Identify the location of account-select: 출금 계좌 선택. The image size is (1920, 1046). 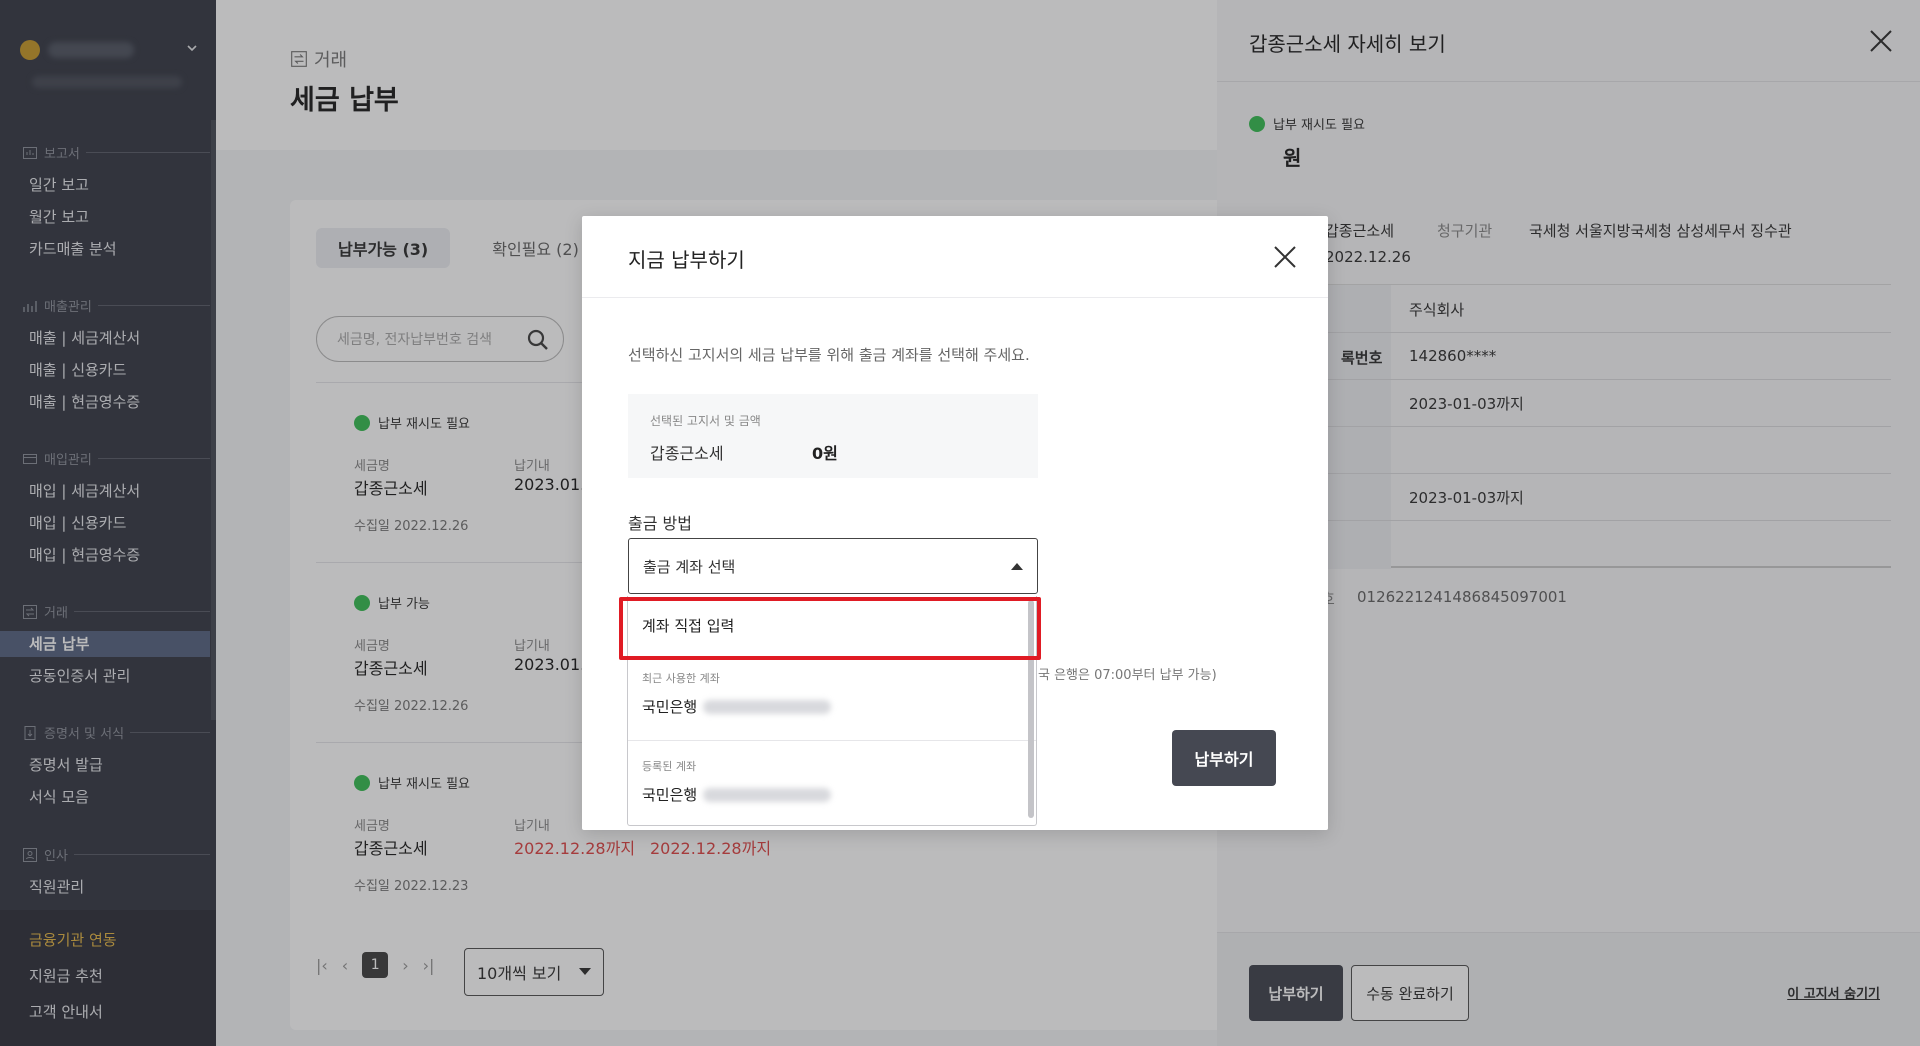
(833, 566).